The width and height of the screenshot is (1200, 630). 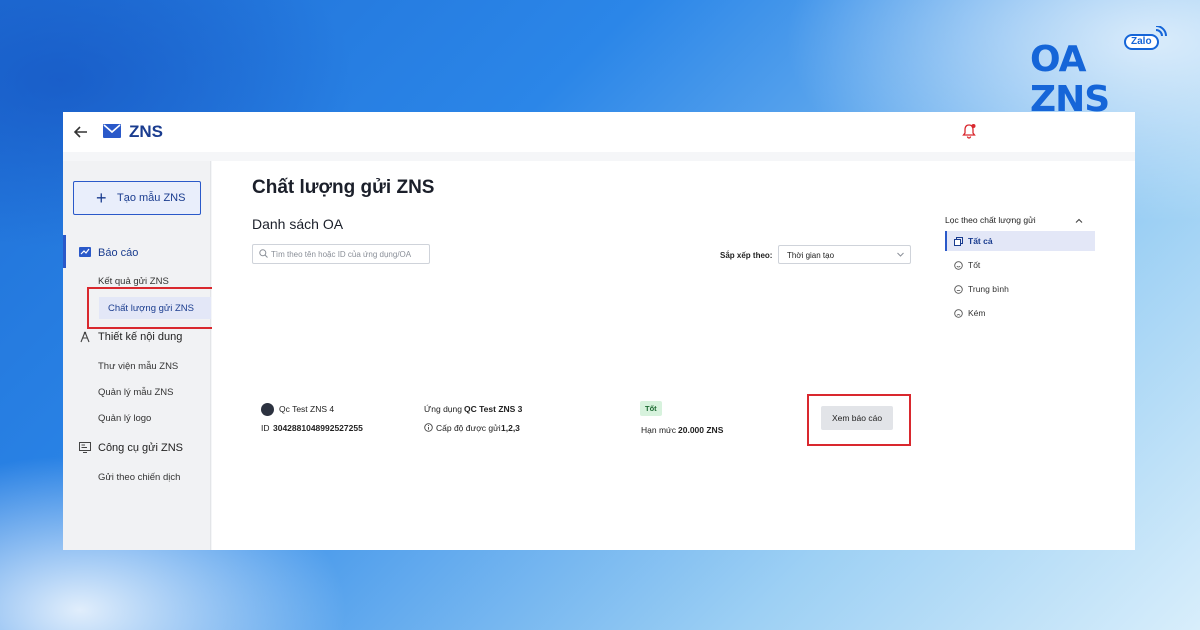 What do you see at coordinates (1020, 241) in the screenshot?
I see `filter-option-all: Tất cả` at bounding box center [1020, 241].